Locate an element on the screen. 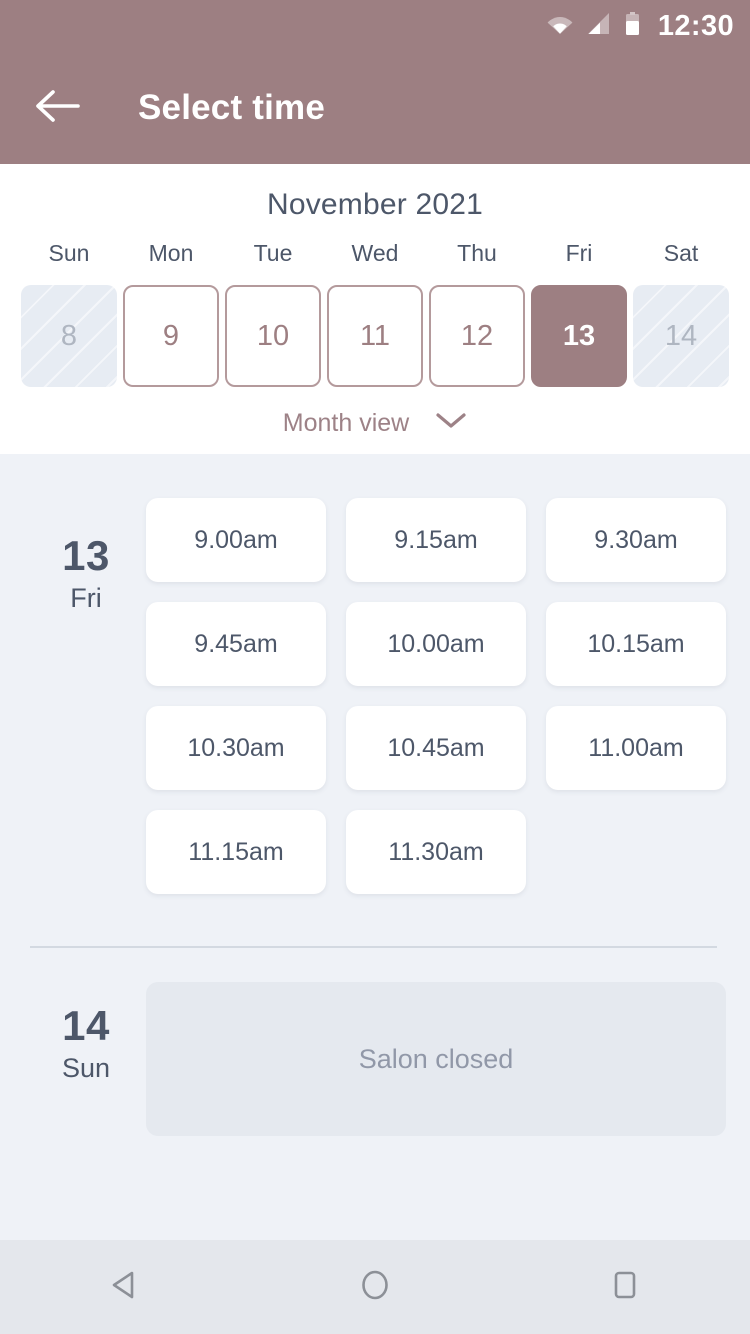  time-slot: 10.00am is located at coordinates (436, 644).